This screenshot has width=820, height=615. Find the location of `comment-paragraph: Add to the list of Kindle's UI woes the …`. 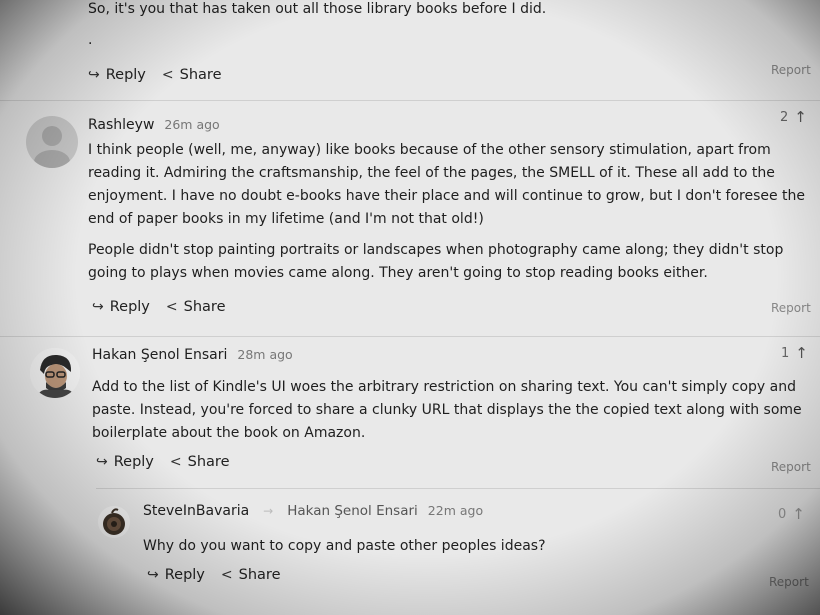

comment-paragraph: Add to the list of Kindle's UI woes the … is located at coordinates (447, 410).